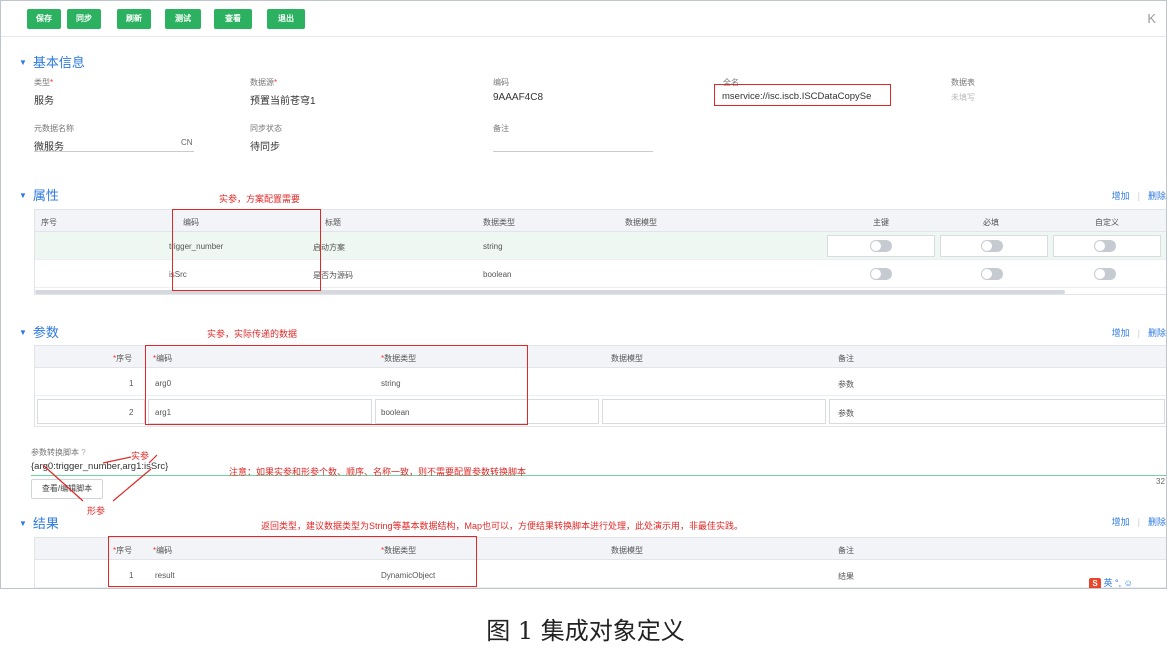 The width and height of the screenshot is (1171, 651). What do you see at coordinates (84, 19) in the screenshot?
I see `sync-button: 同步` at bounding box center [84, 19].